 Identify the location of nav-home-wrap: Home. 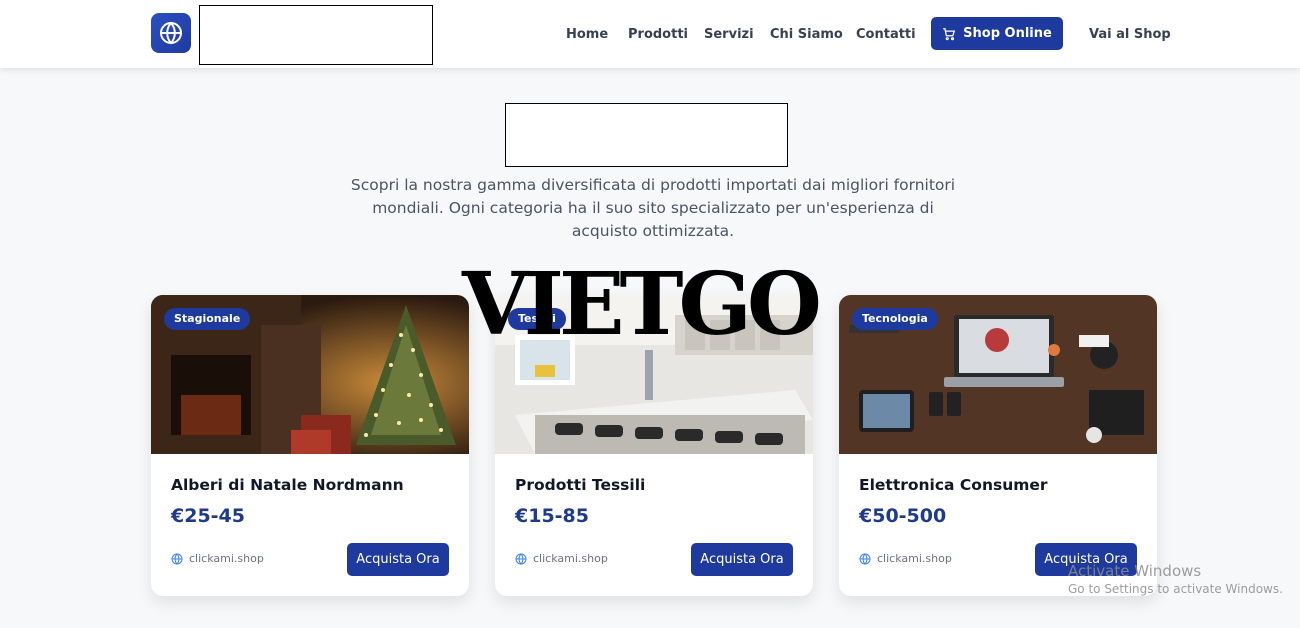
(587, 34).